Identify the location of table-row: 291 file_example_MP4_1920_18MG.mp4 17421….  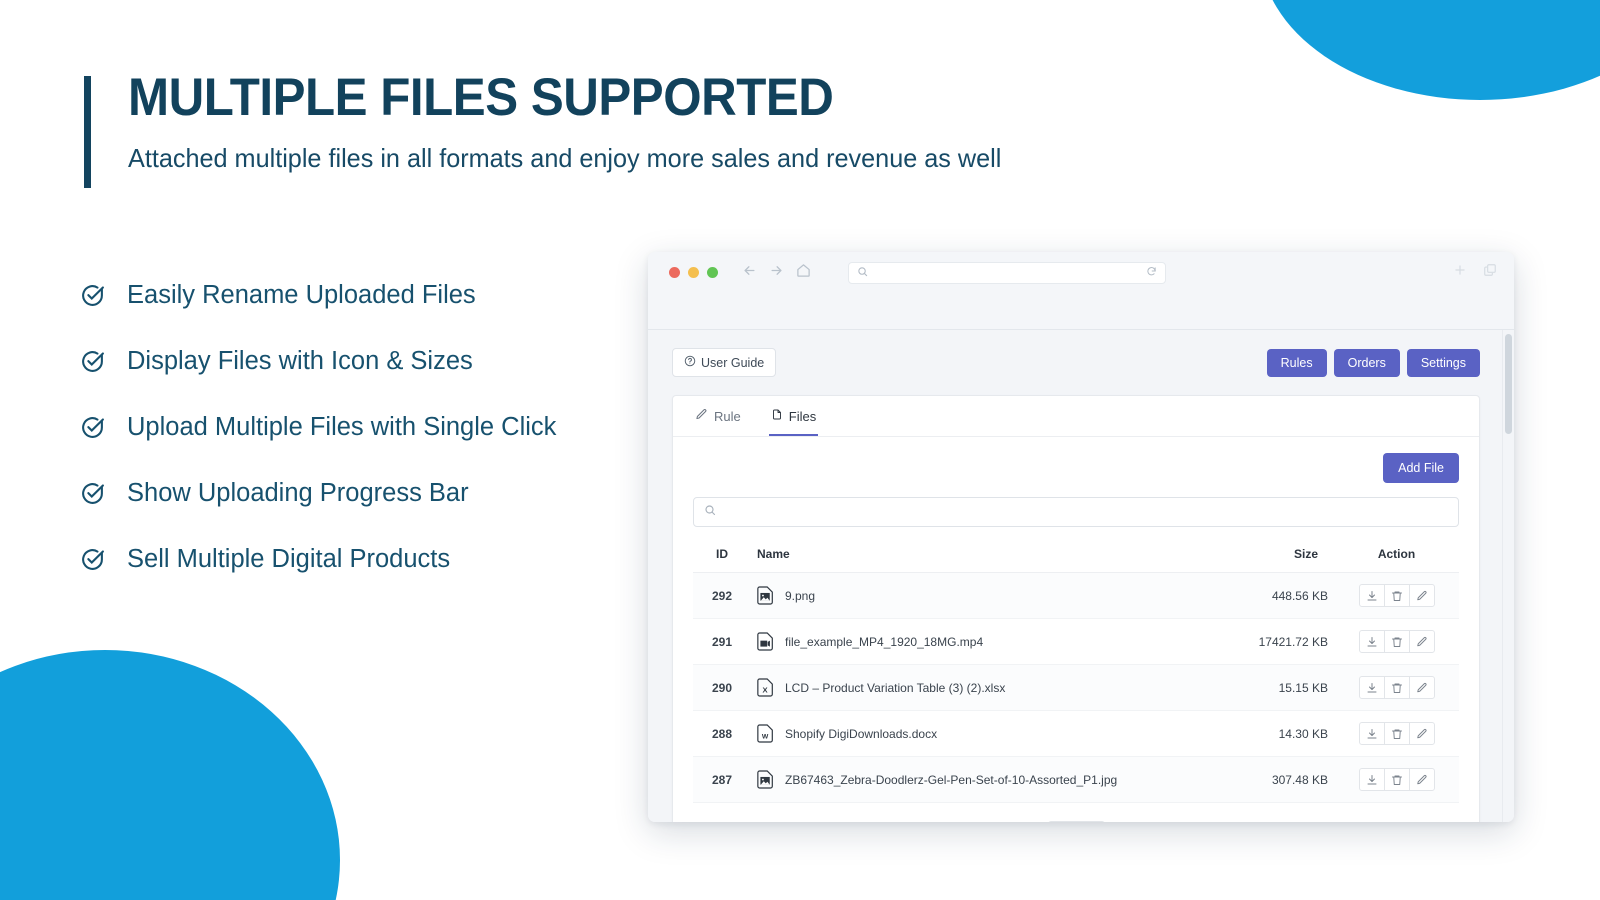
(1076, 641).